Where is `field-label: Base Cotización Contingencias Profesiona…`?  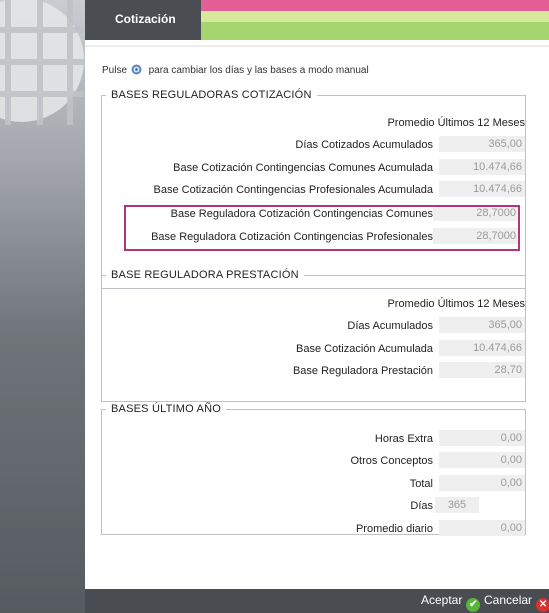
field-label: Base Cotización Contingencias Profesiona… is located at coordinates (293, 190).